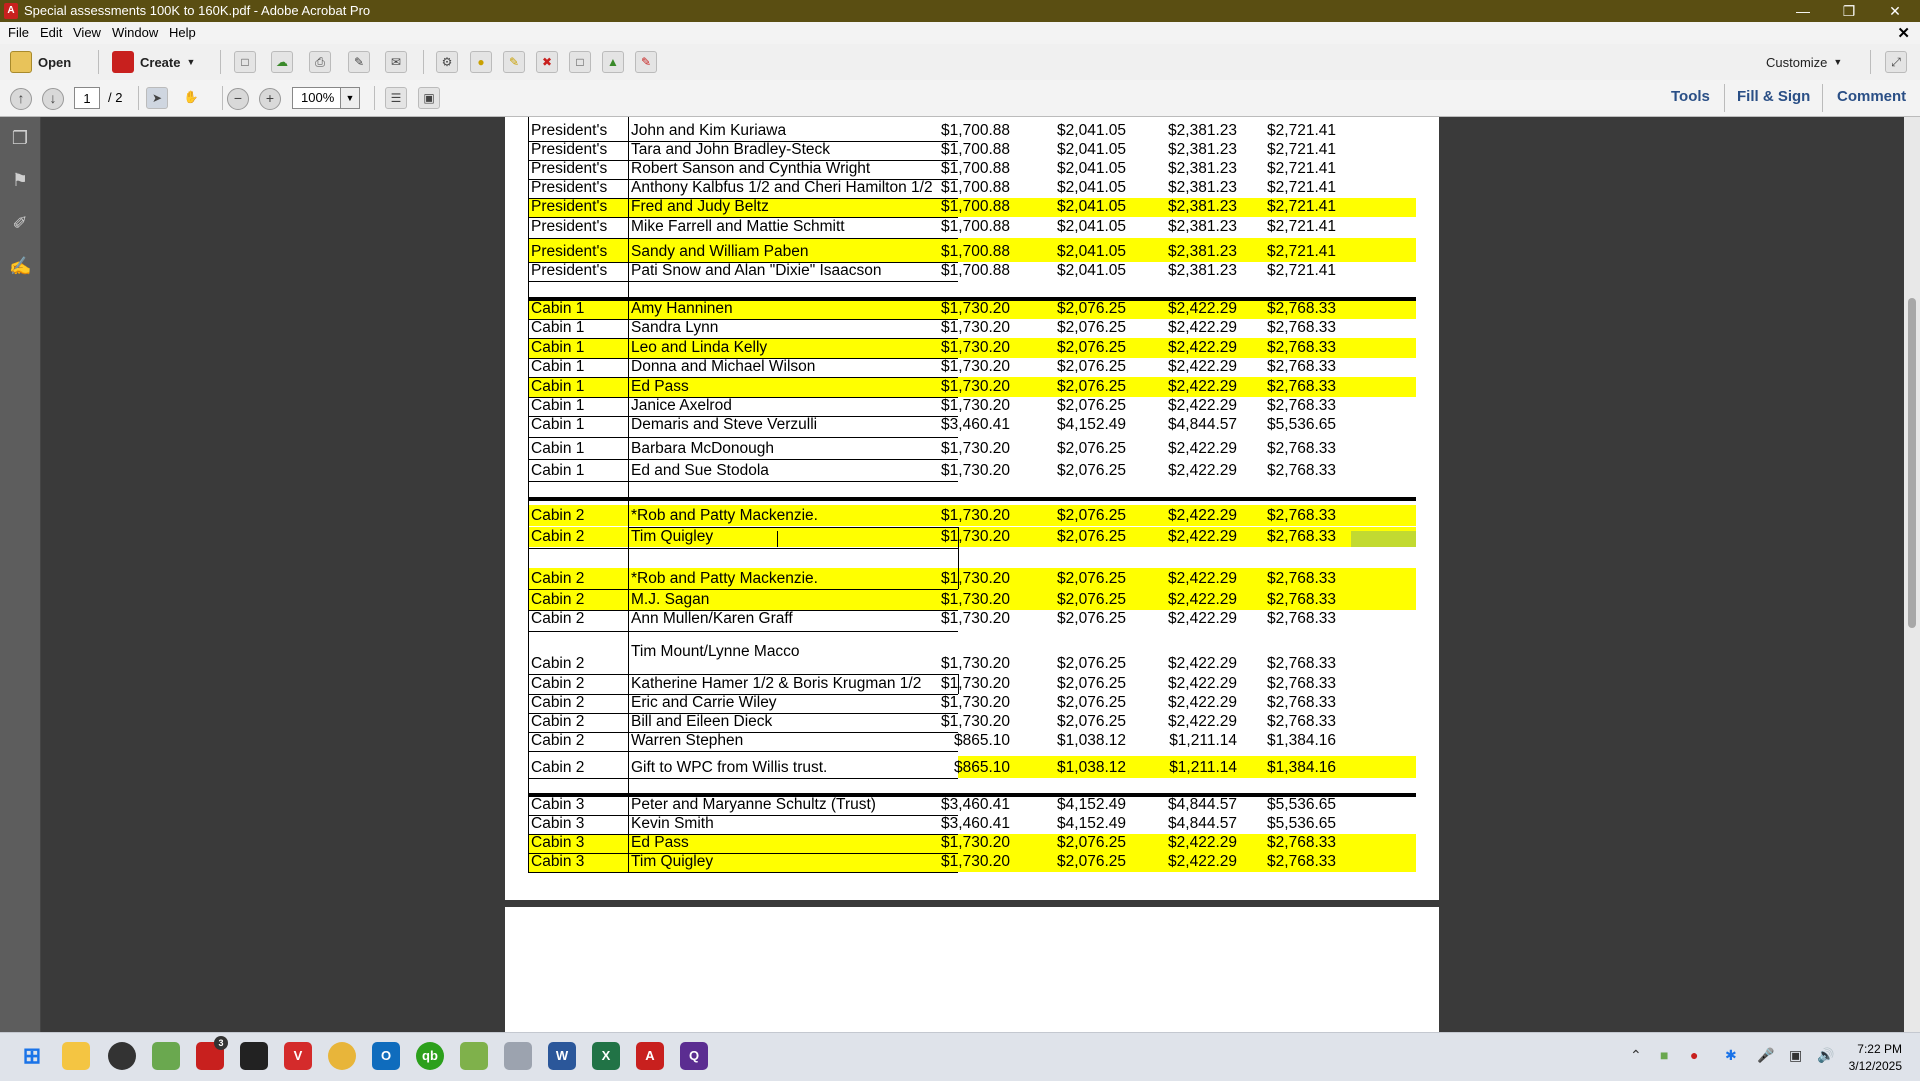 The image size is (1920, 1081). Describe the element at coordinates (1903, 33) in the screenshot. I see `close-document-icon: ✕` at that location.